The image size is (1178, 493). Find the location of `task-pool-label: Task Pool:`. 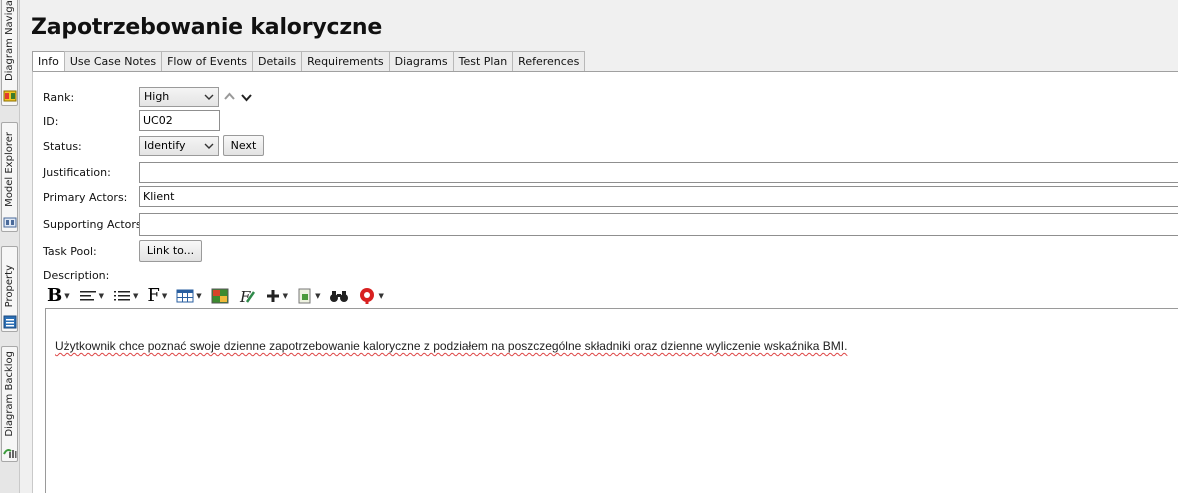

task-pool-label: Task Pool: is located at coordinates (70, 251).